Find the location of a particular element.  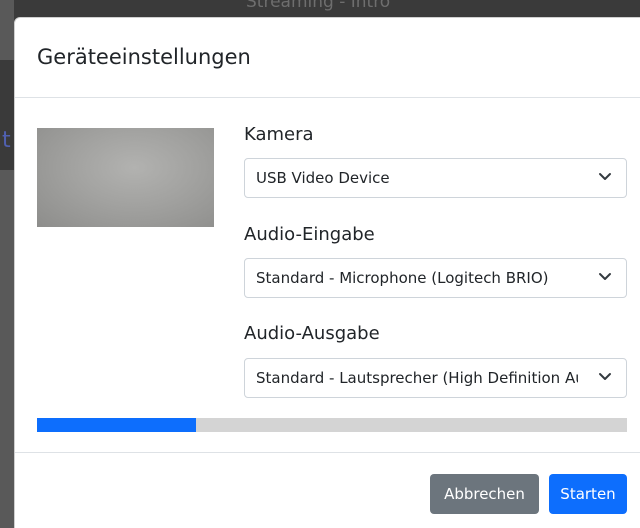

audio-input-select: Standard - Microphone (Logitech BRIO) is located at coordinates (435, 278).